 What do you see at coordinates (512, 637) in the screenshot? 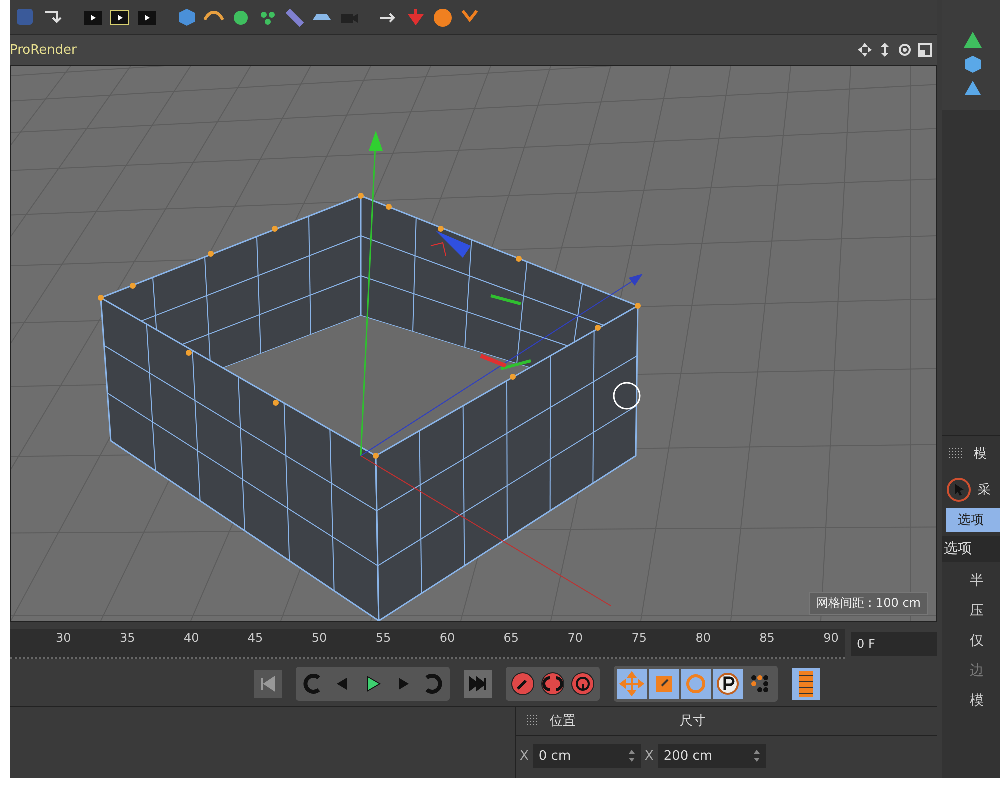
I see `tick-label: 65` at bounding box center [512, 637].